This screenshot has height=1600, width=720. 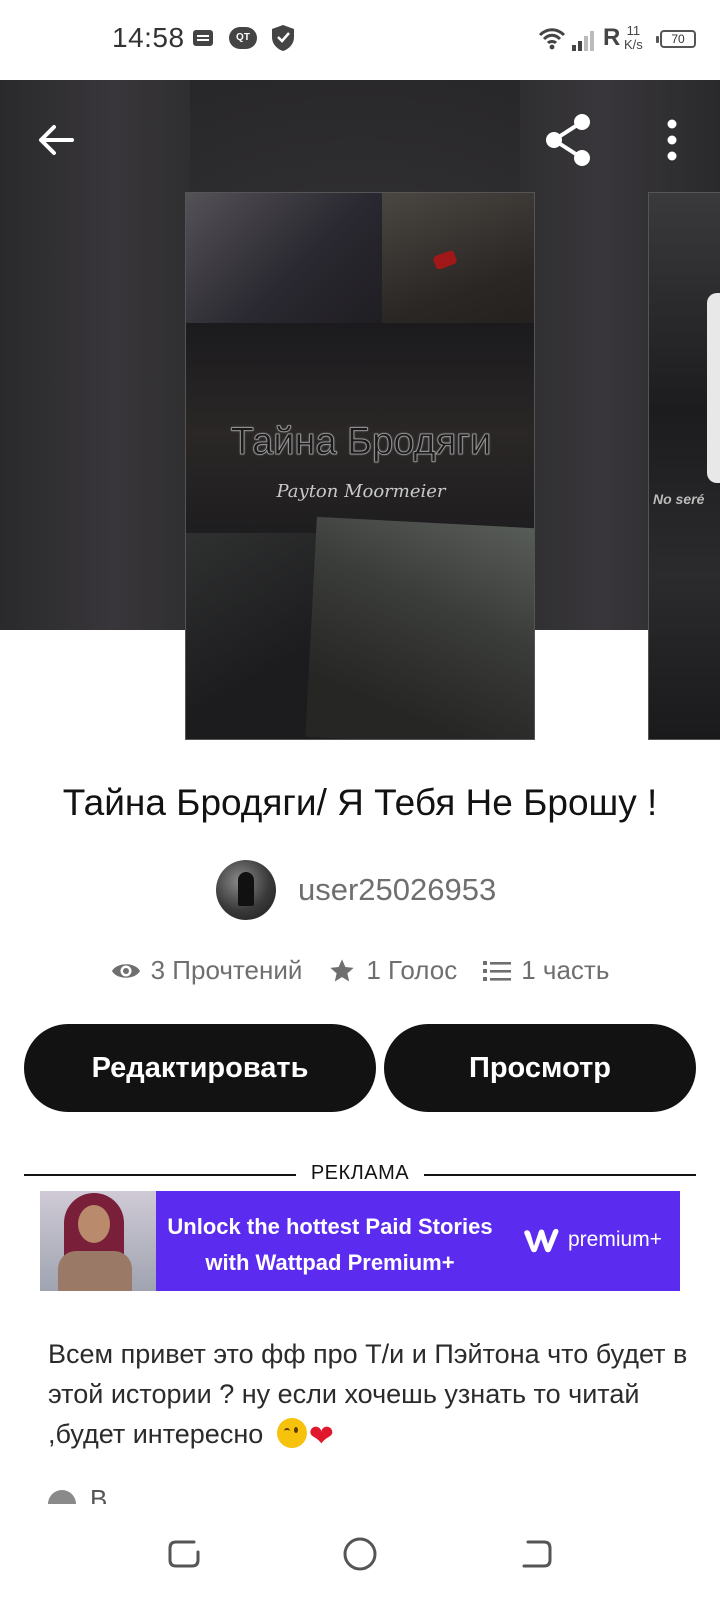 What do you see at coordinates (286, 263) in the screenshot?
I see `cover-photo-collage` at bounding box center [286, 263].